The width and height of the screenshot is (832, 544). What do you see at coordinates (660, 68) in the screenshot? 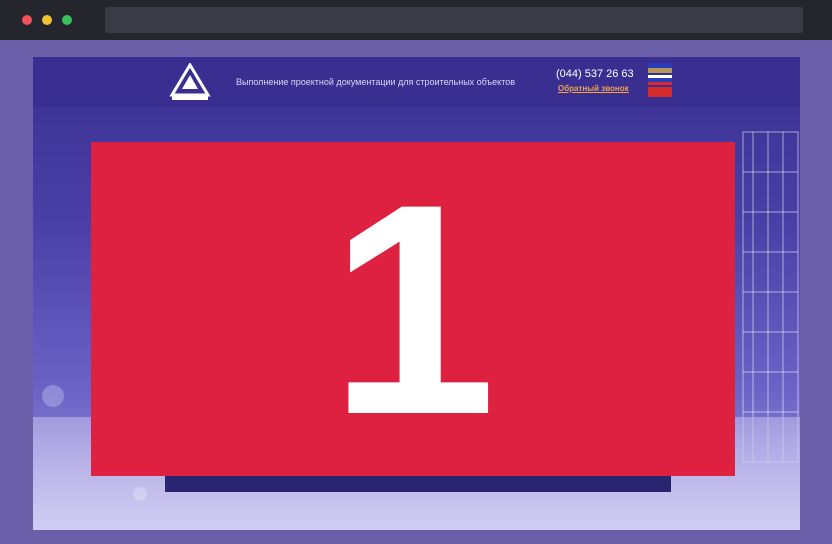
I see `flag-ua-icon` at bounding box center [660, 68].